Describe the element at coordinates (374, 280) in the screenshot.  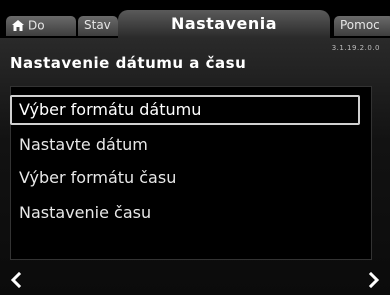
I see `chevron-right-icon` at that location.